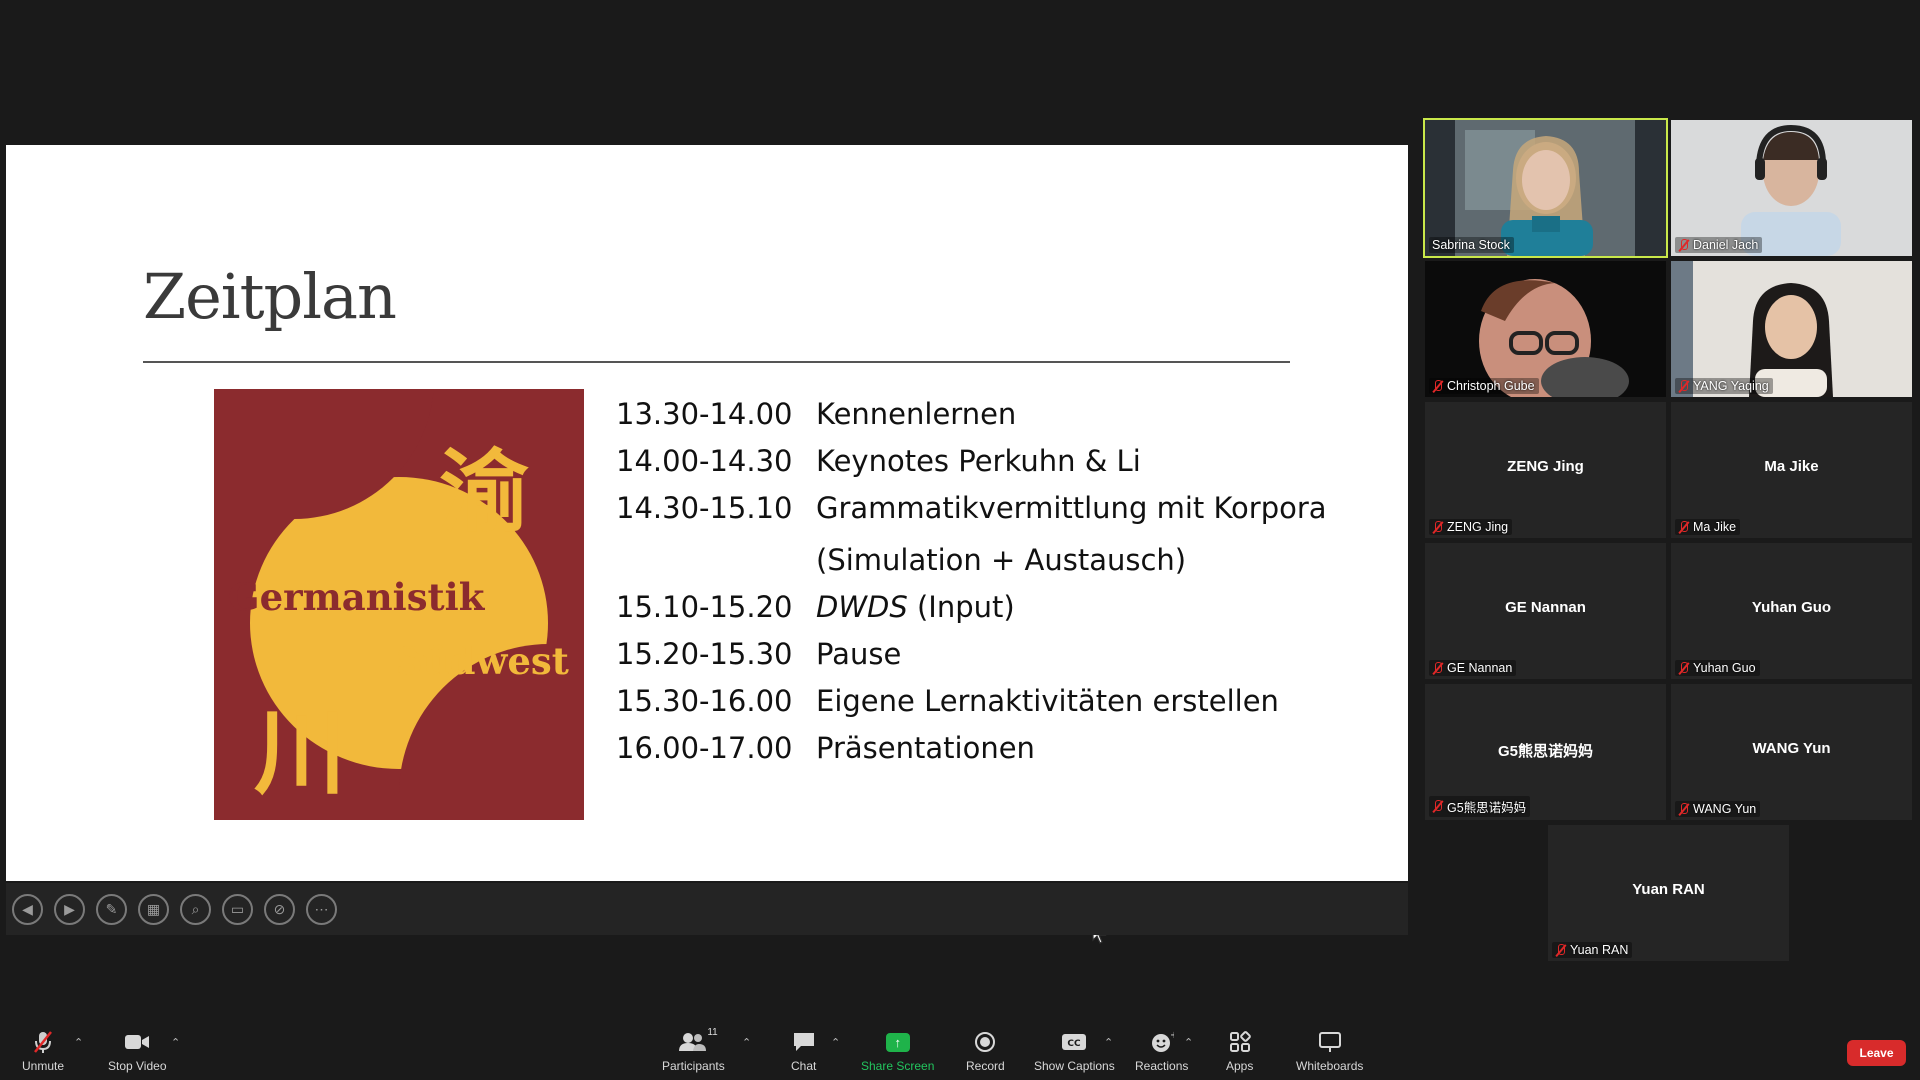 The height and width of the screenshot is (1080, 1920). What do you see at coordinates (1708, 527) in the screenshot?
I see `participant-name-label: Ma Jike` at bounding box center [1708, 527].